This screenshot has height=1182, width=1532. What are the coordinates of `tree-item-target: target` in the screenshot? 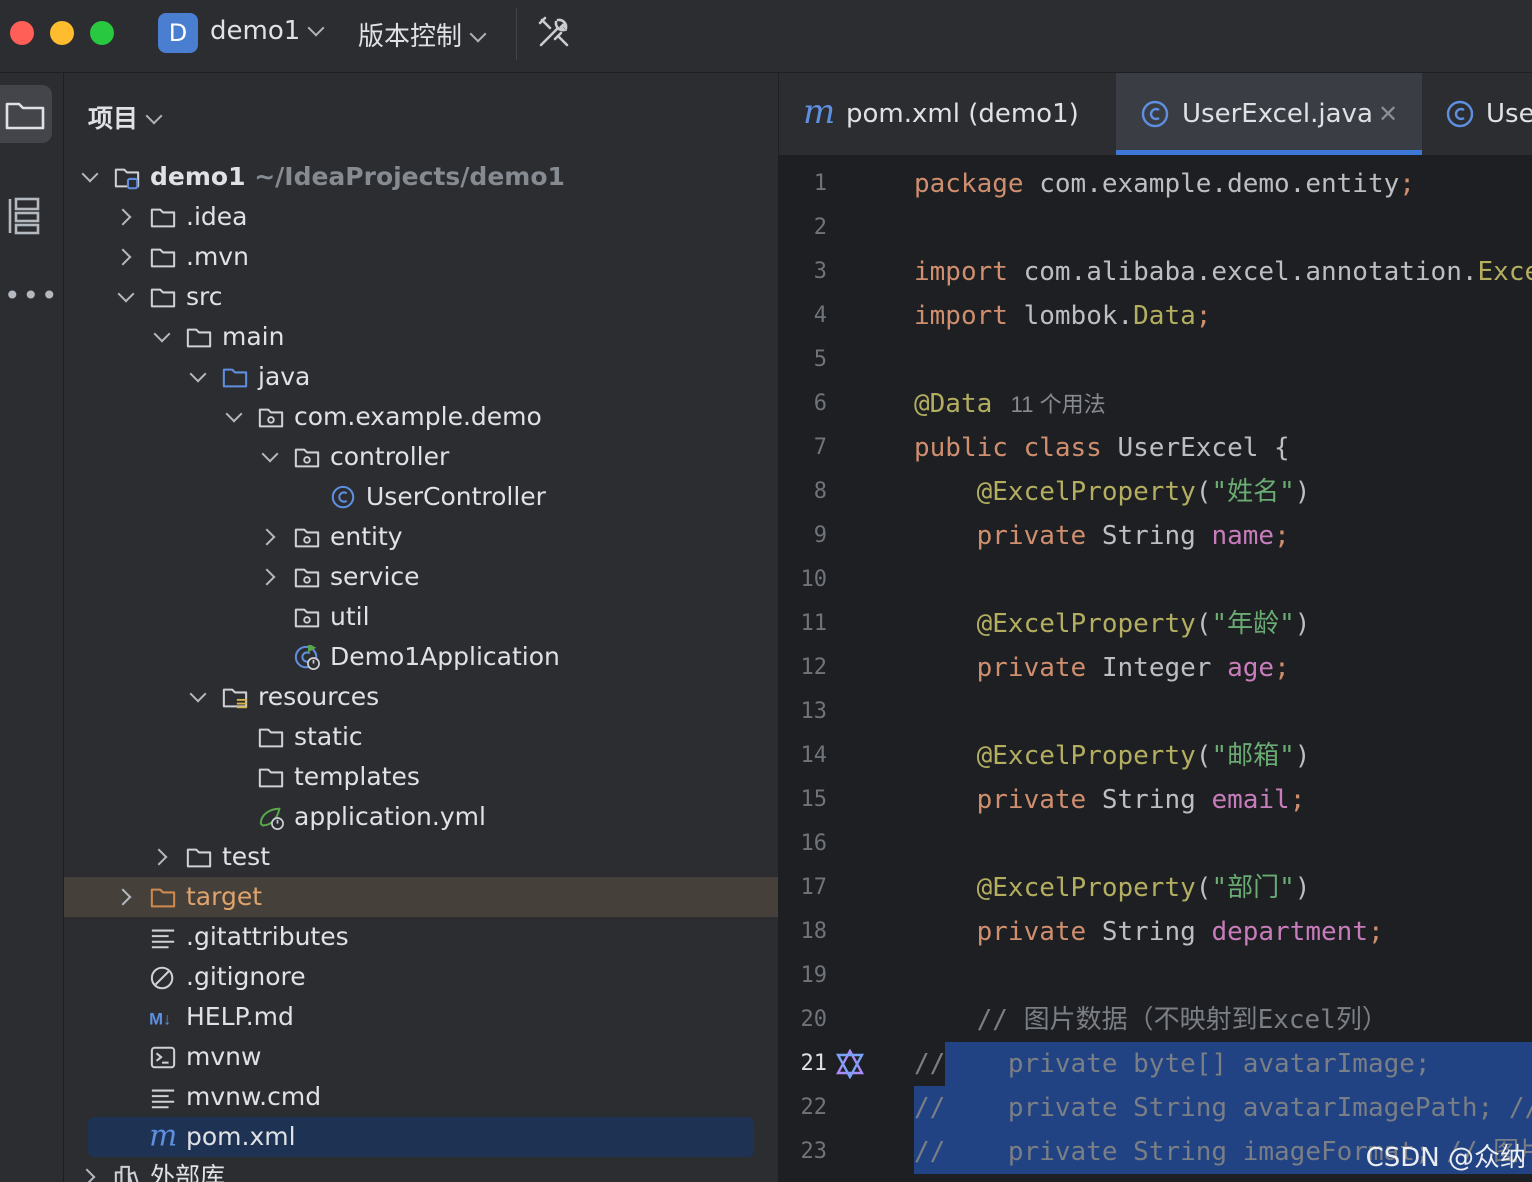 It's located at (421, 897).